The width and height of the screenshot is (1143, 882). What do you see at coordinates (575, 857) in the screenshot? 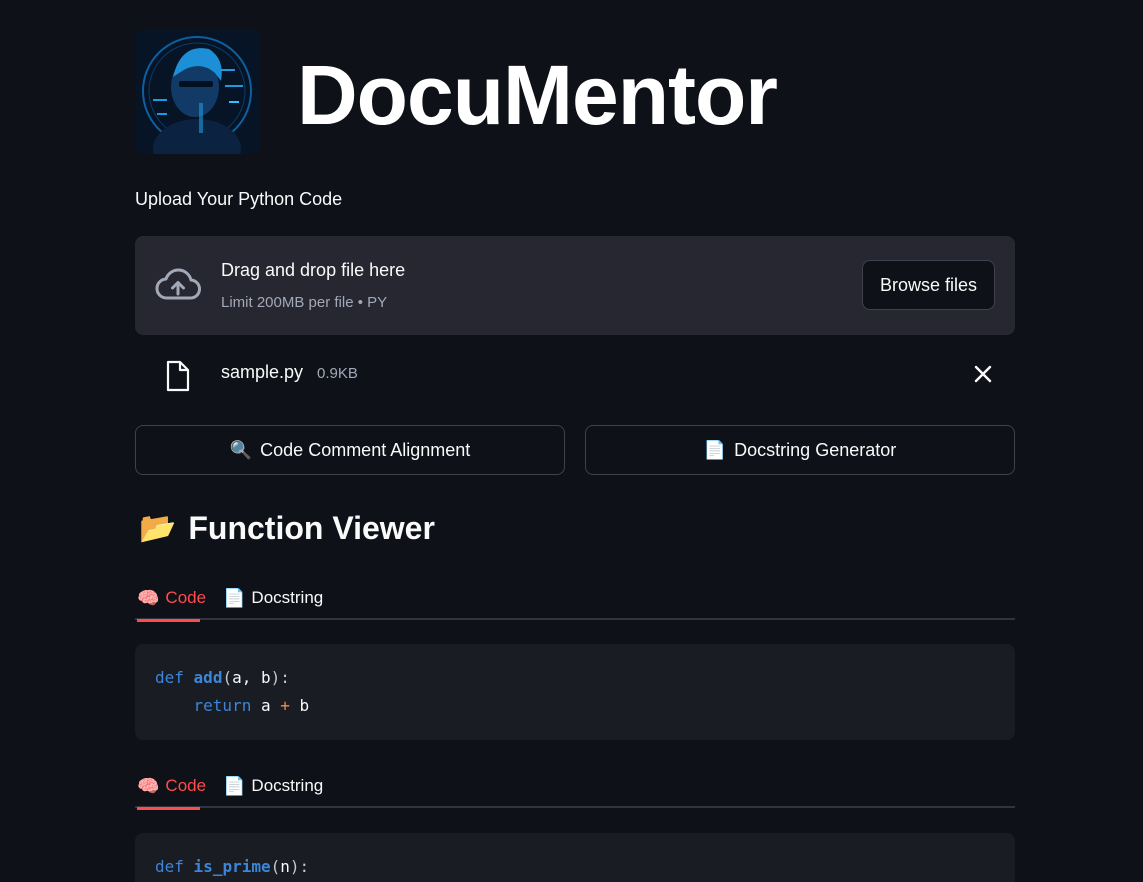
I see `code-block: def is_prime(n):` at bounding box center [575, 857].